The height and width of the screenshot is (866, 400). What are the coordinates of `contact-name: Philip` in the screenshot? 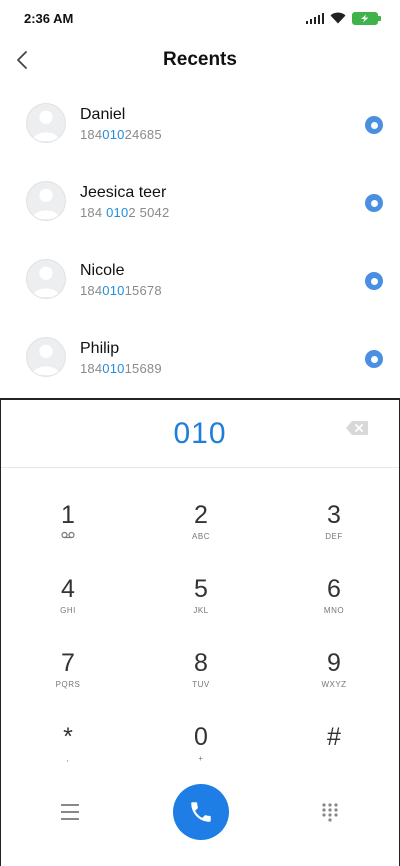 It's located at (100, 348).